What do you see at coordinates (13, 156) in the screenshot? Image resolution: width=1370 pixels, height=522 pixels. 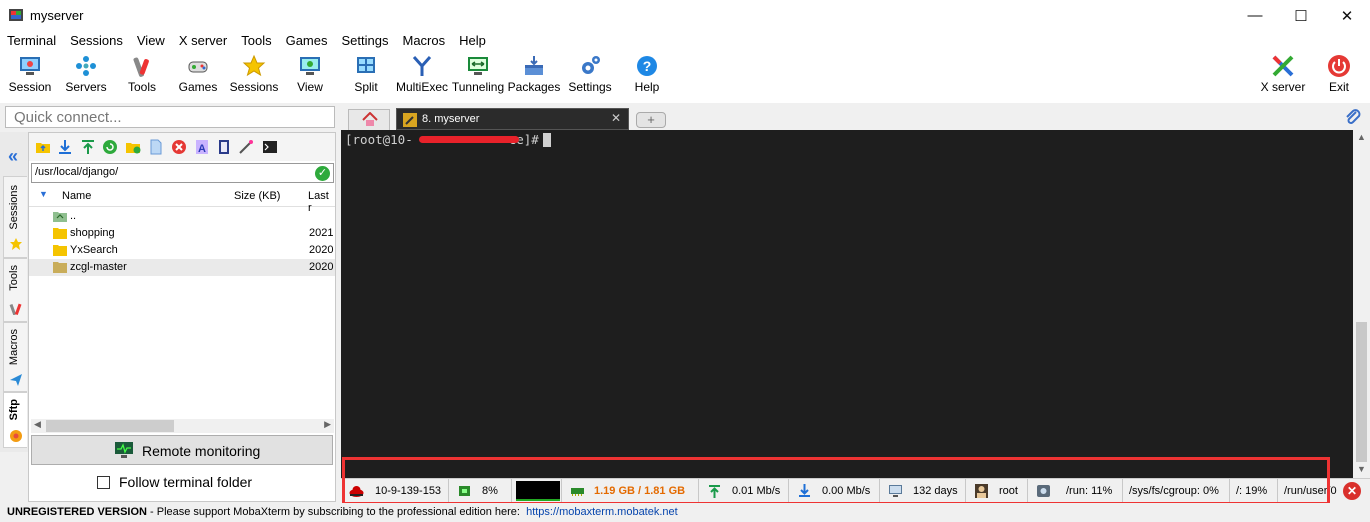 I see `collapse-chevron-icon: «` at bounding box center [13, 156].